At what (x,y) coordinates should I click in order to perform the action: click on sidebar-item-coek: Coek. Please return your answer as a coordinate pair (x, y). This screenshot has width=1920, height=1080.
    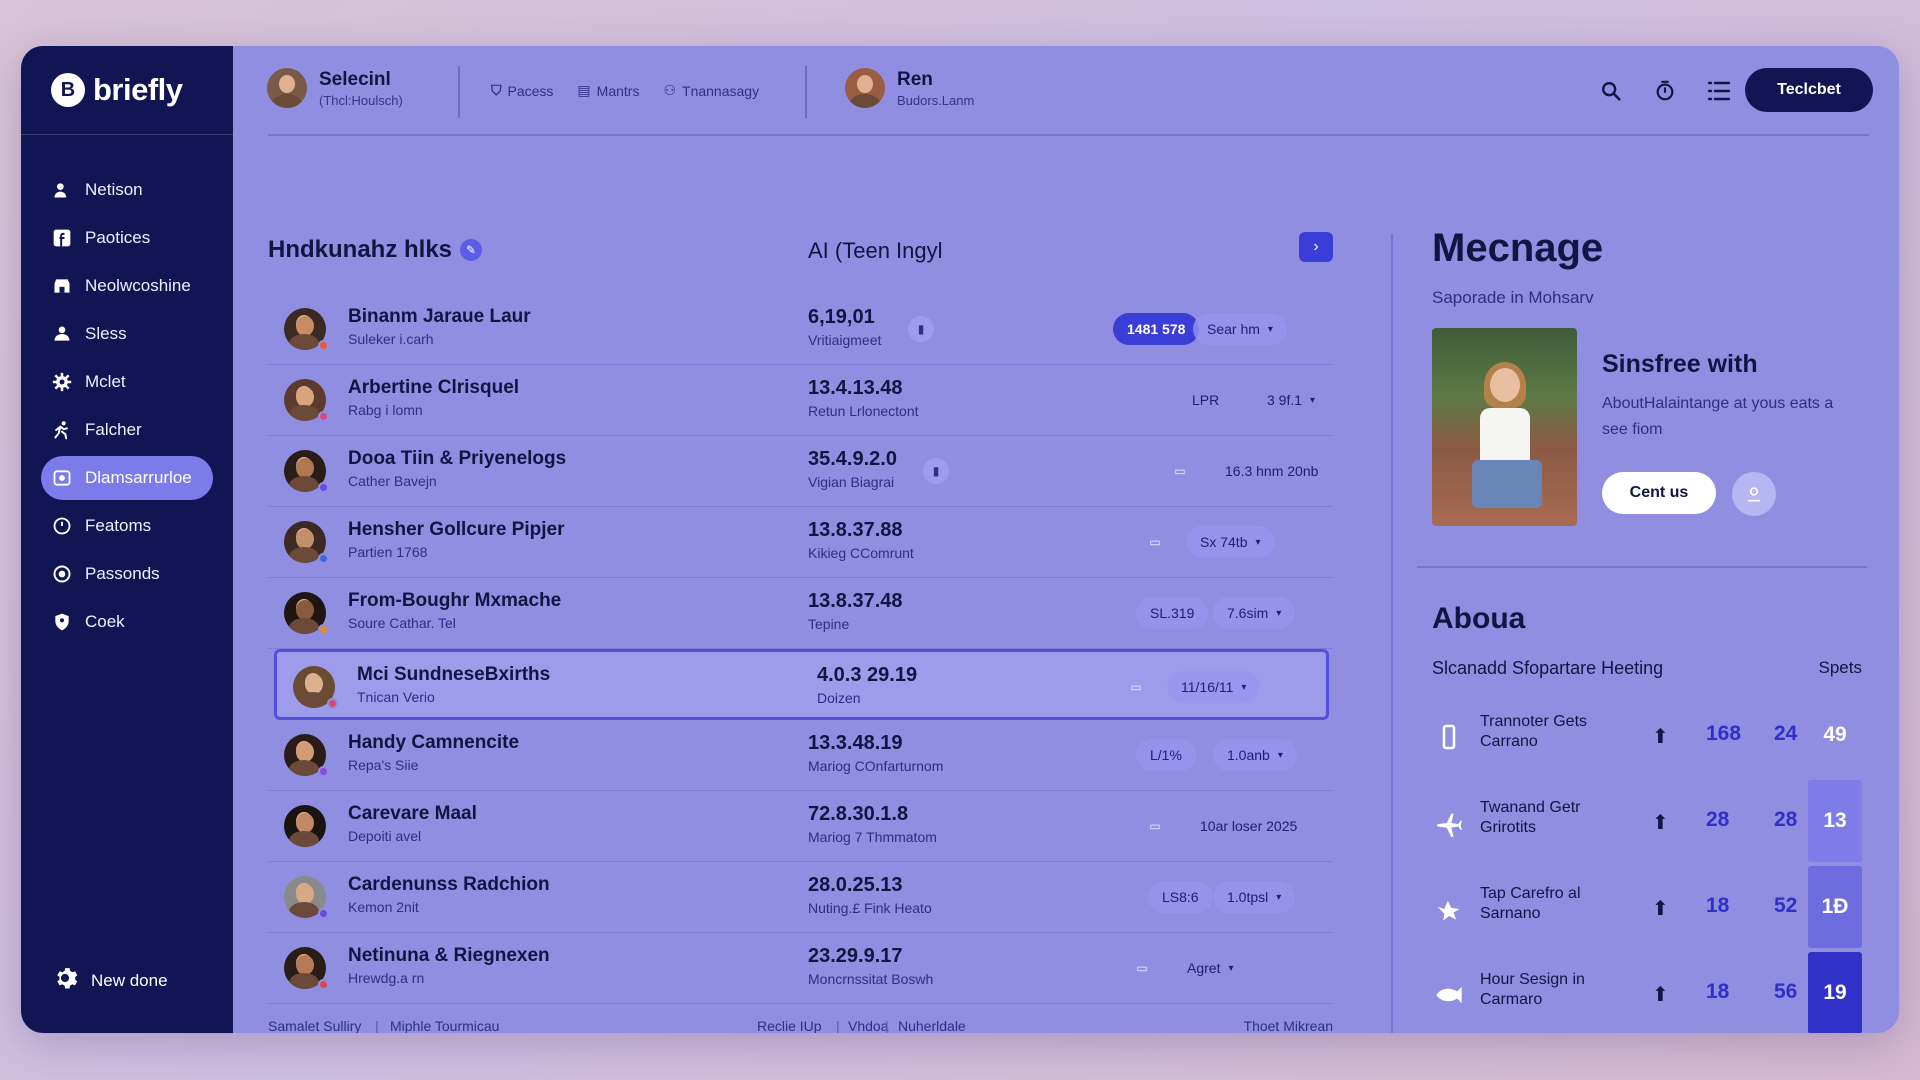
    Looking at the image, I should click on (127, 622).